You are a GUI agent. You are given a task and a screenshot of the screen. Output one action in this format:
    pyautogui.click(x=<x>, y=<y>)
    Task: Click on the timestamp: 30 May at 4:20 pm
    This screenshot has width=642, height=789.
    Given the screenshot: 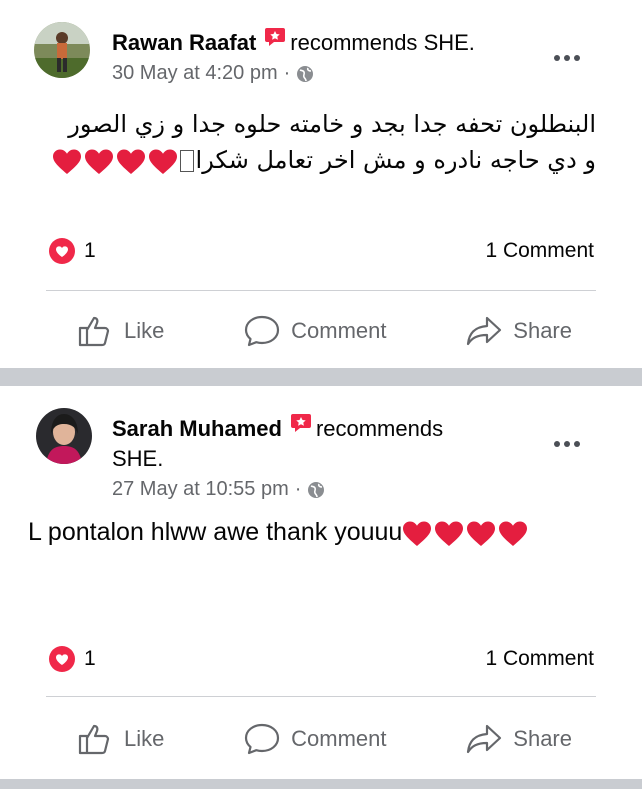 What is the action you would take?
    pyautogui.click(x=195, y=73)
    